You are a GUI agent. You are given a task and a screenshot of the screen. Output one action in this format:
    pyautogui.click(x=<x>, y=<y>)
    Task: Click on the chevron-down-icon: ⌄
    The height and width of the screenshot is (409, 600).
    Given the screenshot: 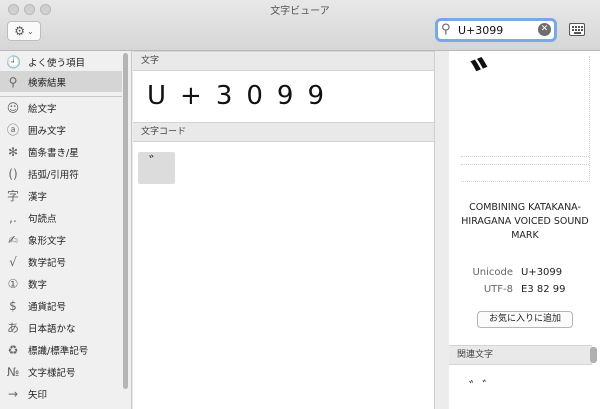 What is the action you would take?
    pyautogui.click(x=30, y=31)
    